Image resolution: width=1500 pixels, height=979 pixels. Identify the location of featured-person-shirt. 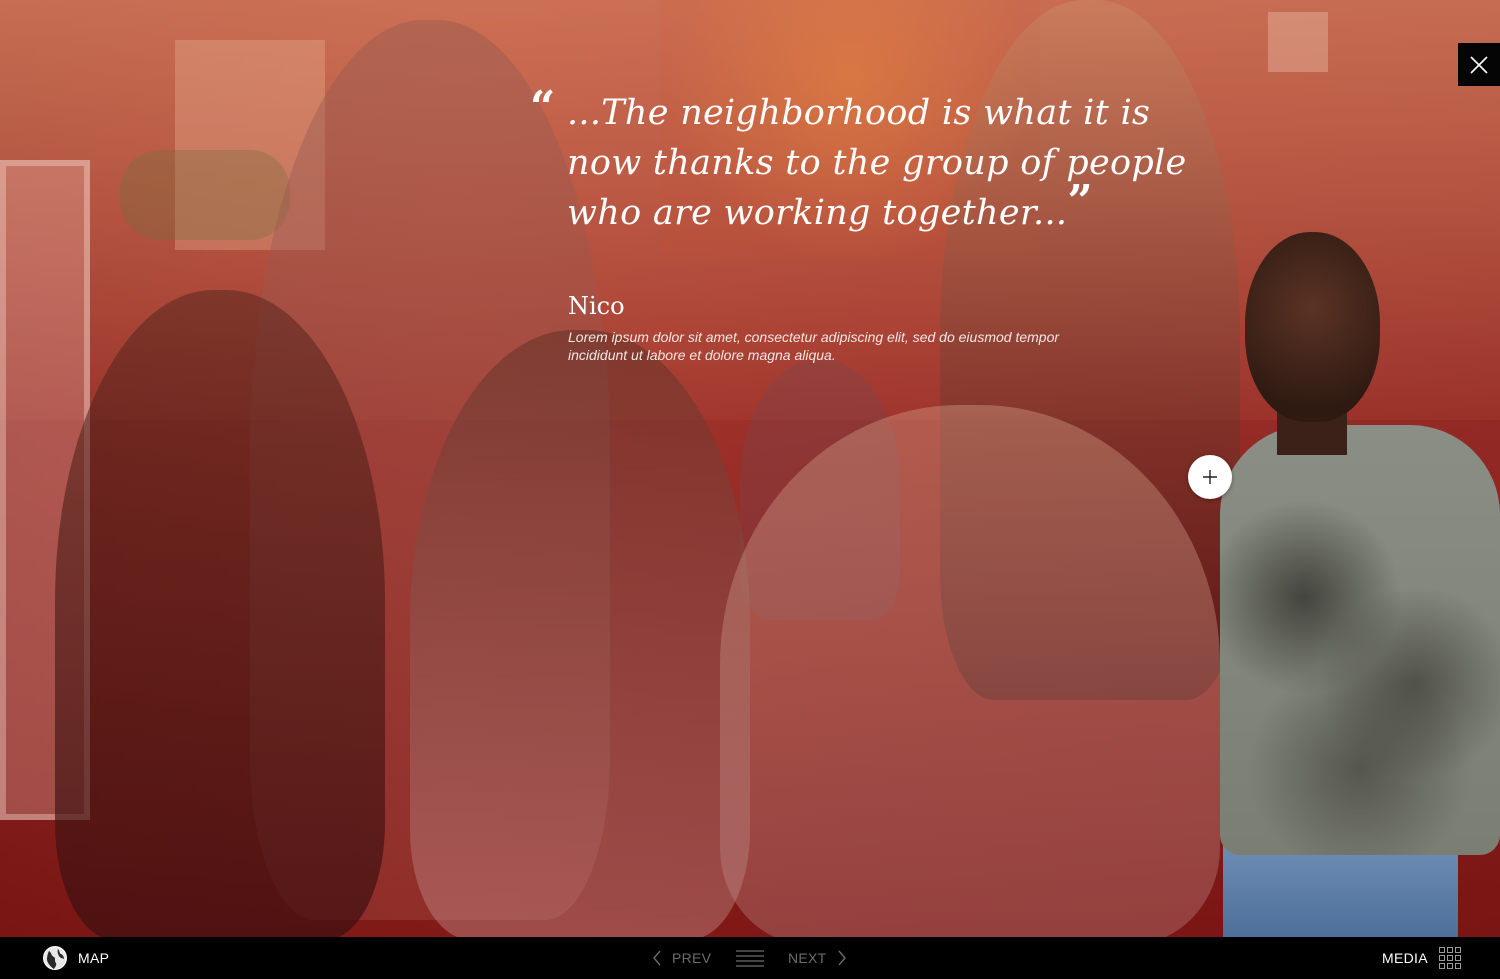
(1360, 640).